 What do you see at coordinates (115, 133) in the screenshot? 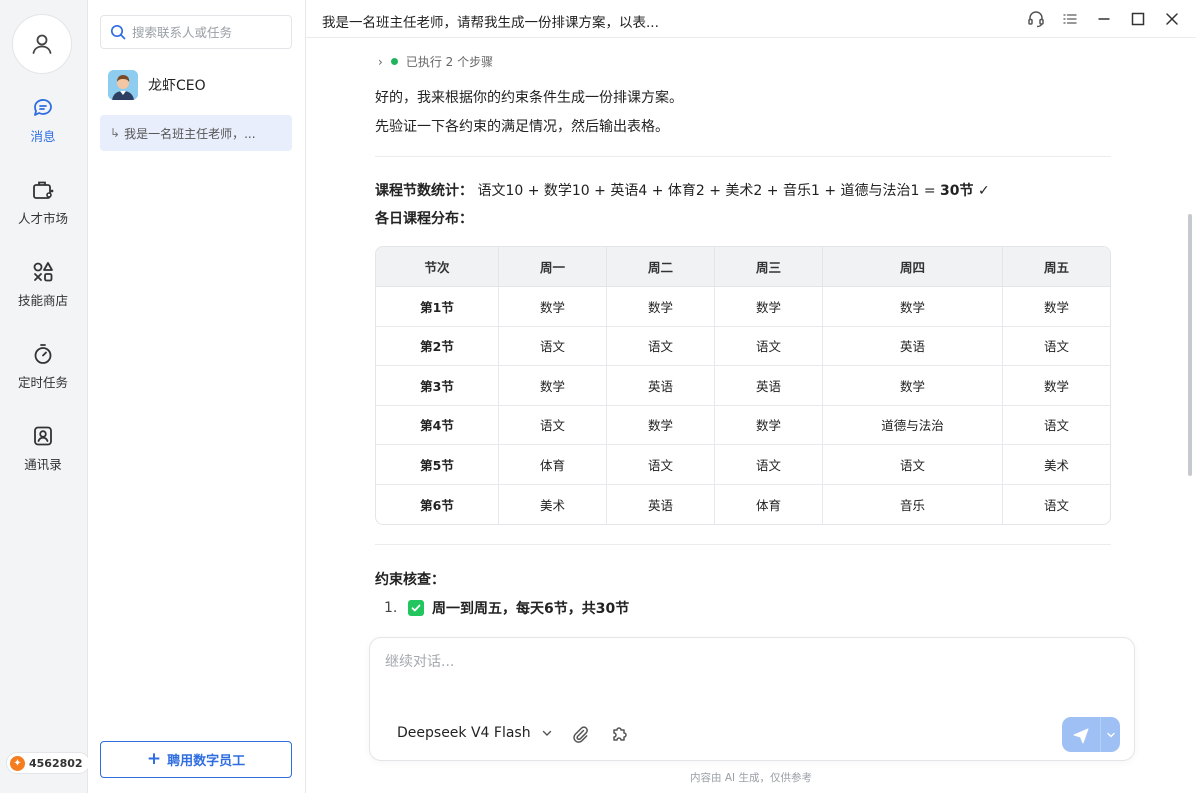
I see `reply-arrow-icon: ↳` at bounding box center [115, 133].